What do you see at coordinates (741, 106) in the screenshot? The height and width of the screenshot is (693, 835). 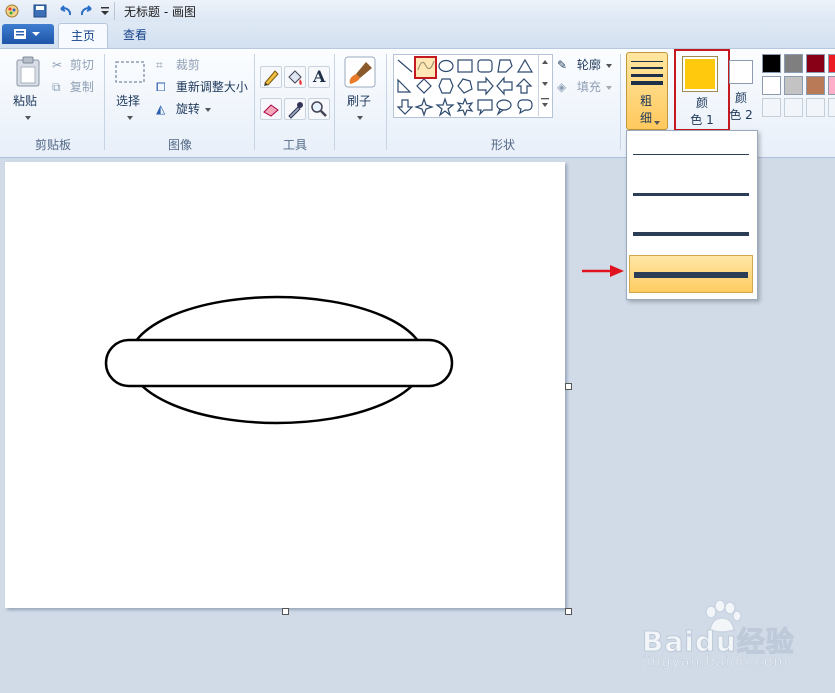 I see `color2-label: 颜色 2` at bounding box center [741, 106].